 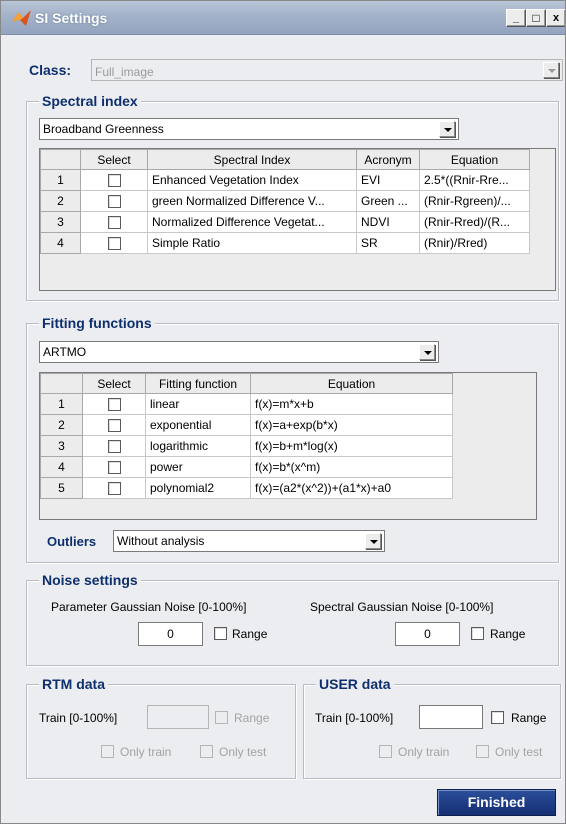 What do you see at coordinates (198, 467) in the screenshot?
I see `fitting-function-name: power` at bounding box center [198, 467].